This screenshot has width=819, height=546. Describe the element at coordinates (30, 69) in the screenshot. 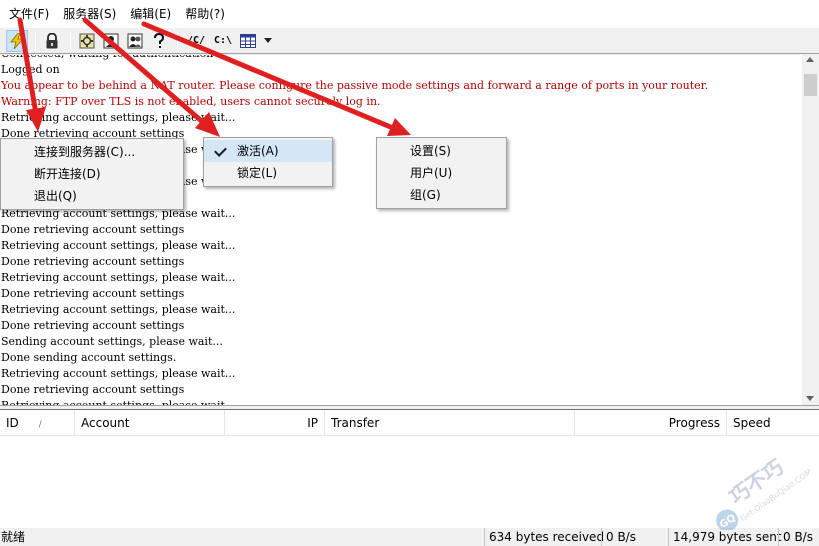

I see `log-line: Logged on` at that location.